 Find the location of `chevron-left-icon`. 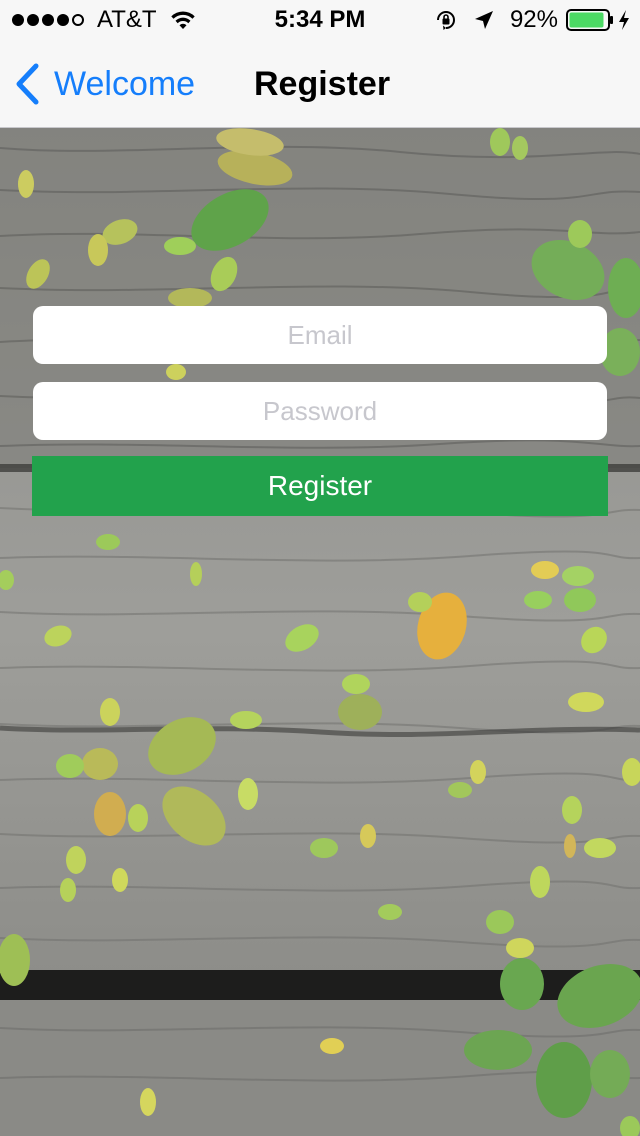

chevron-left-icon is located at coordinates (27, 84).